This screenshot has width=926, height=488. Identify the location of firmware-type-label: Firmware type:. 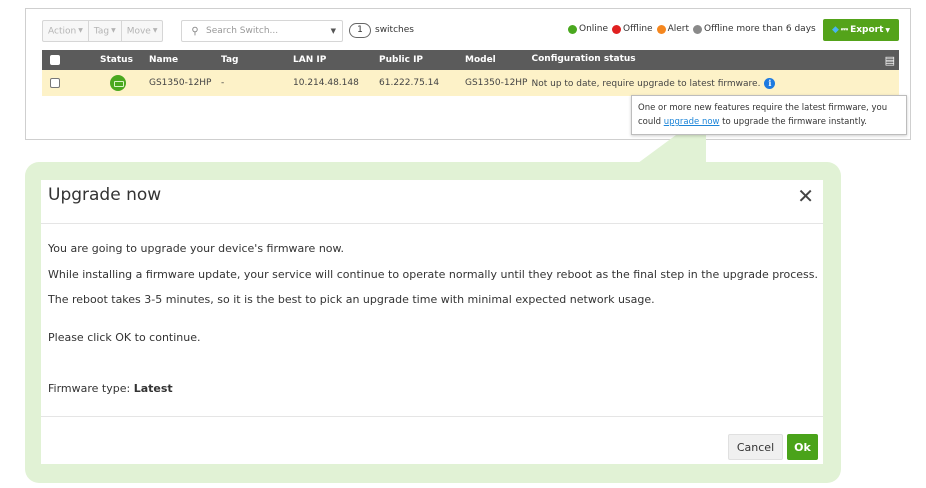
(91, 388).